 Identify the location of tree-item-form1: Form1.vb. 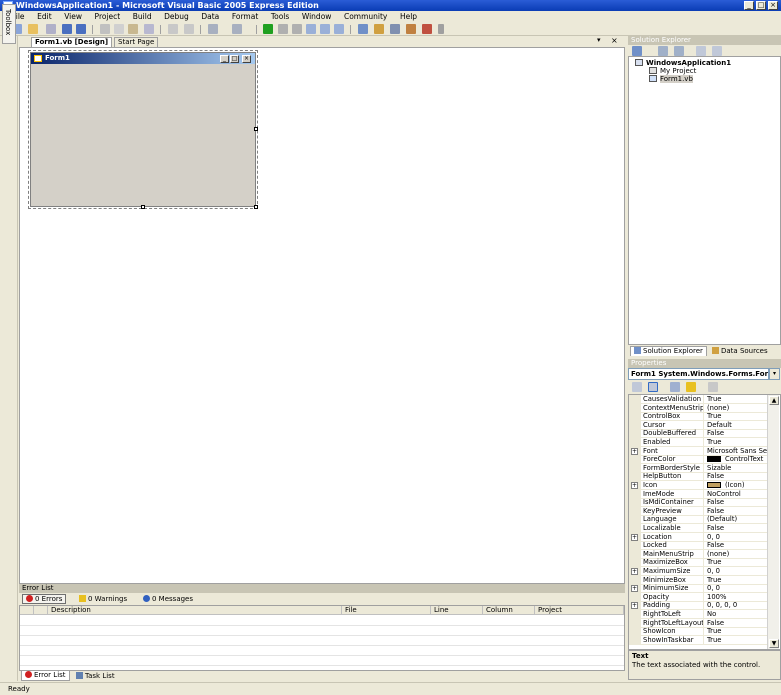
(671, 79).